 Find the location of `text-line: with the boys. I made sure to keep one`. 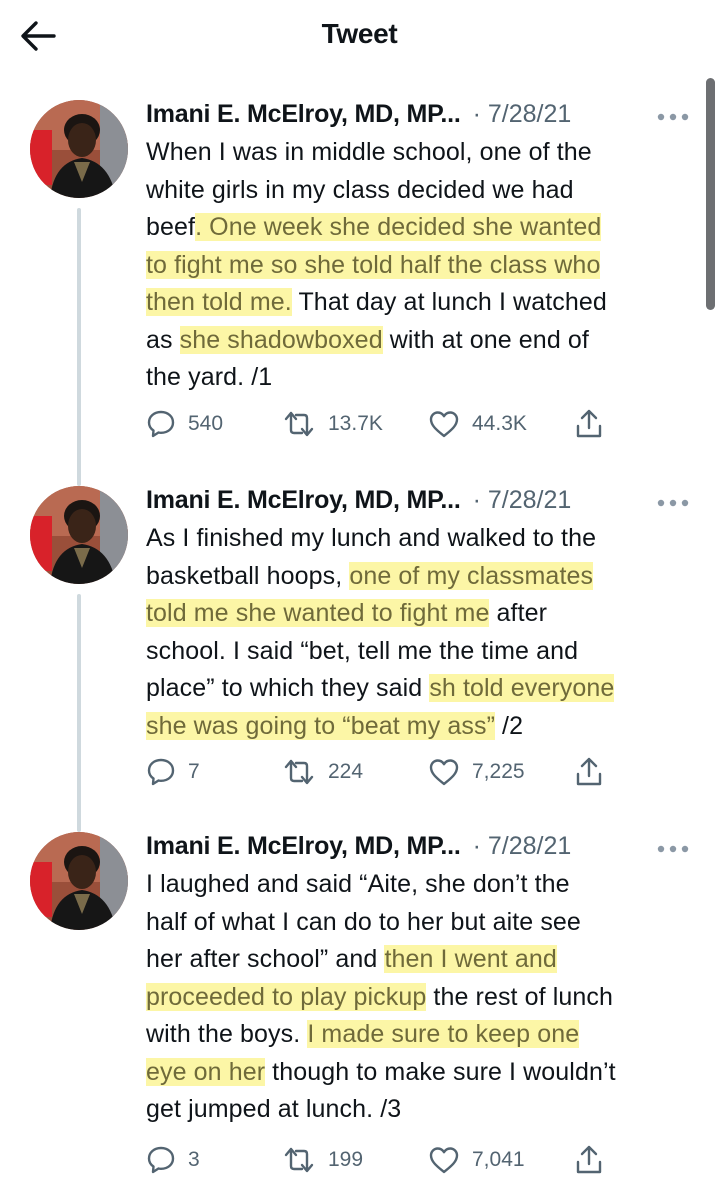

text-line: with the boys. I made sure to keep one is located at coordinates (420, 1035).